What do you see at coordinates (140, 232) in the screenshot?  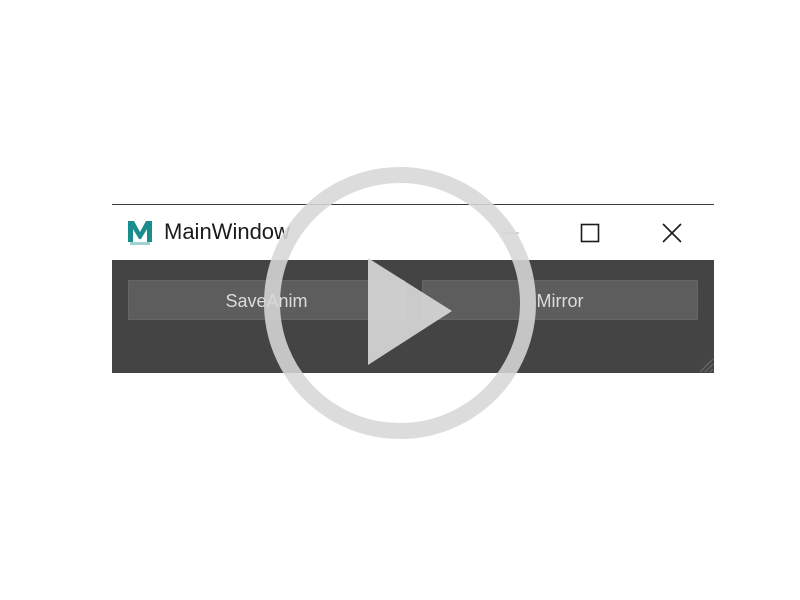 I see `maya-m-icon` at bounding box center [140, 232].